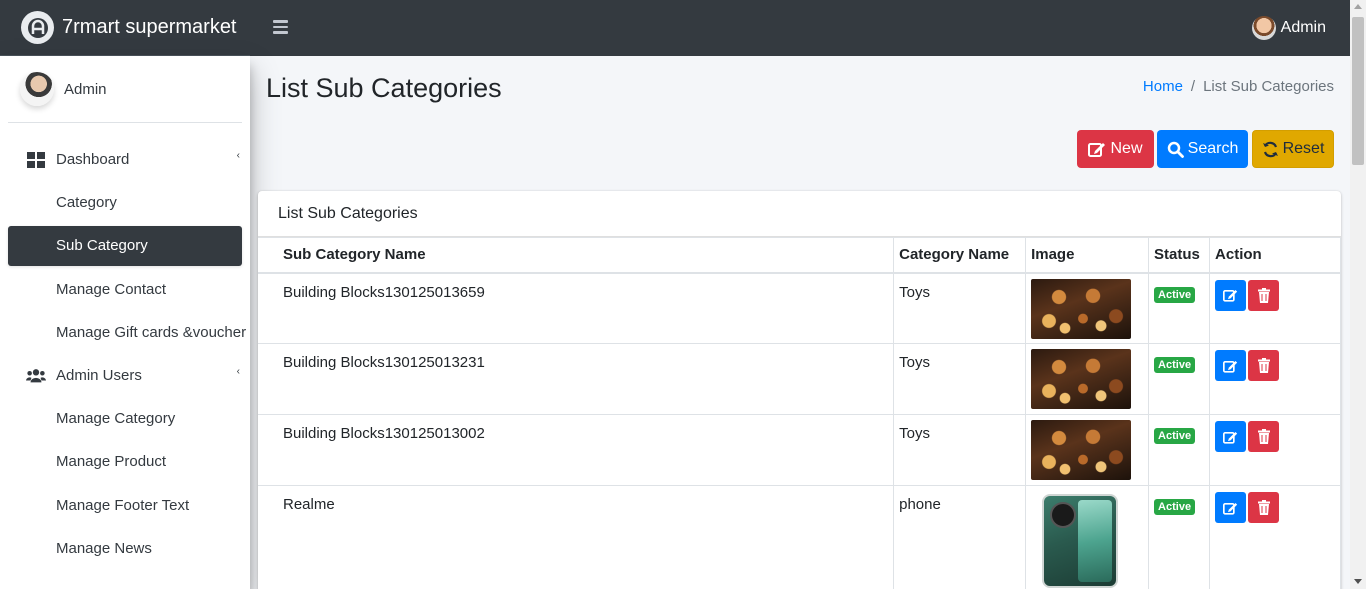  I want to click on card-title: List Sub Categories, so click(348, 213).